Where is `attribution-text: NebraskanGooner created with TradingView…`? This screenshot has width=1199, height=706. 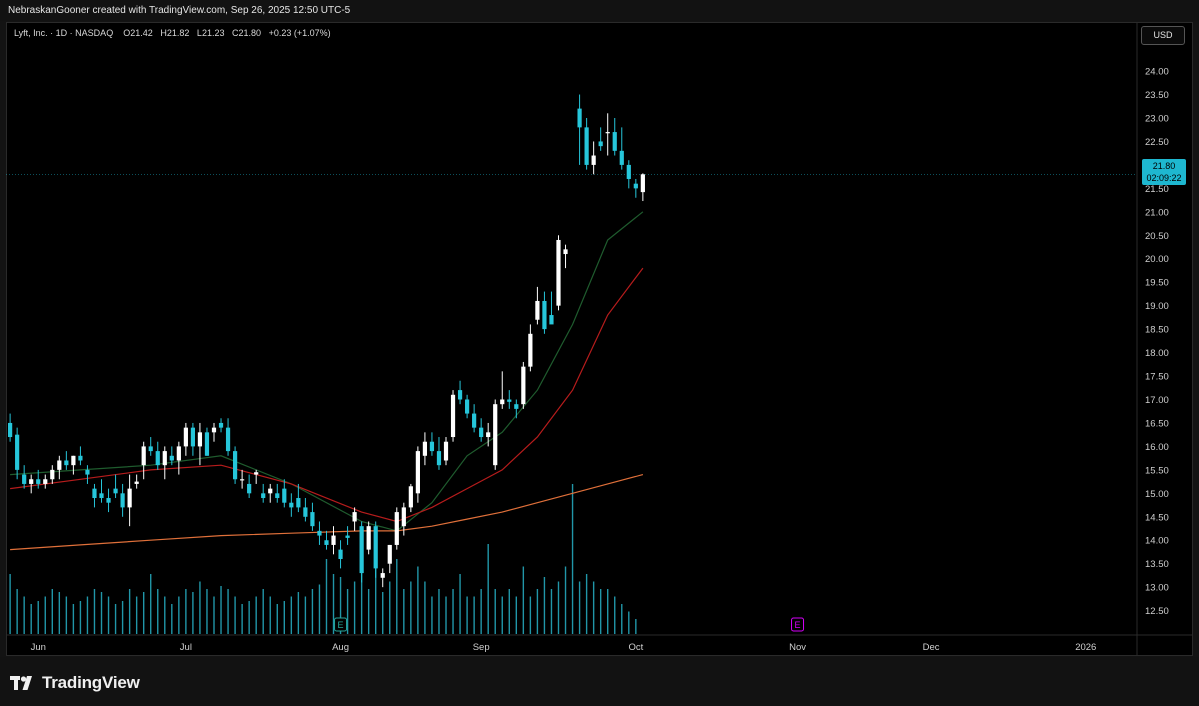 attribution-text: NebraskanGooner created with TradingView… is located at coordinates (179, 10).